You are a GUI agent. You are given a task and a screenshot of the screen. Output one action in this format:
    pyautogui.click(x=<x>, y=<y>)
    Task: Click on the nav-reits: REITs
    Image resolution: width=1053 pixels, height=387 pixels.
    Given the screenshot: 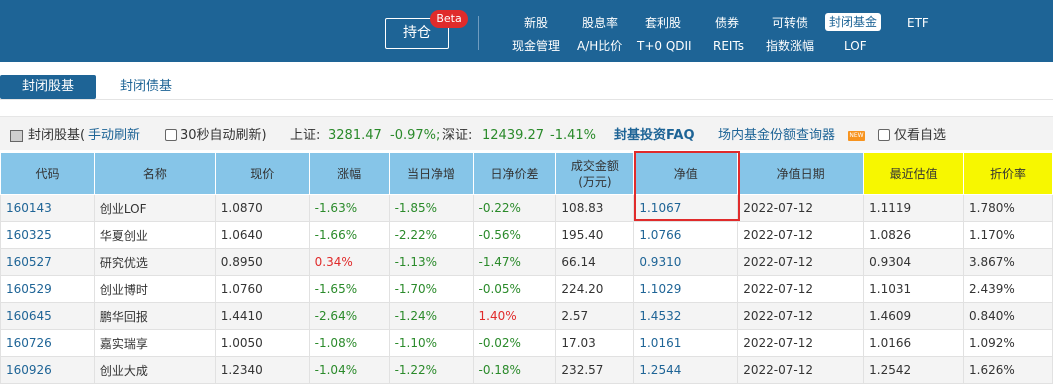 What is the action you would take?
    pyautogui.click(x=728, y=46)
    